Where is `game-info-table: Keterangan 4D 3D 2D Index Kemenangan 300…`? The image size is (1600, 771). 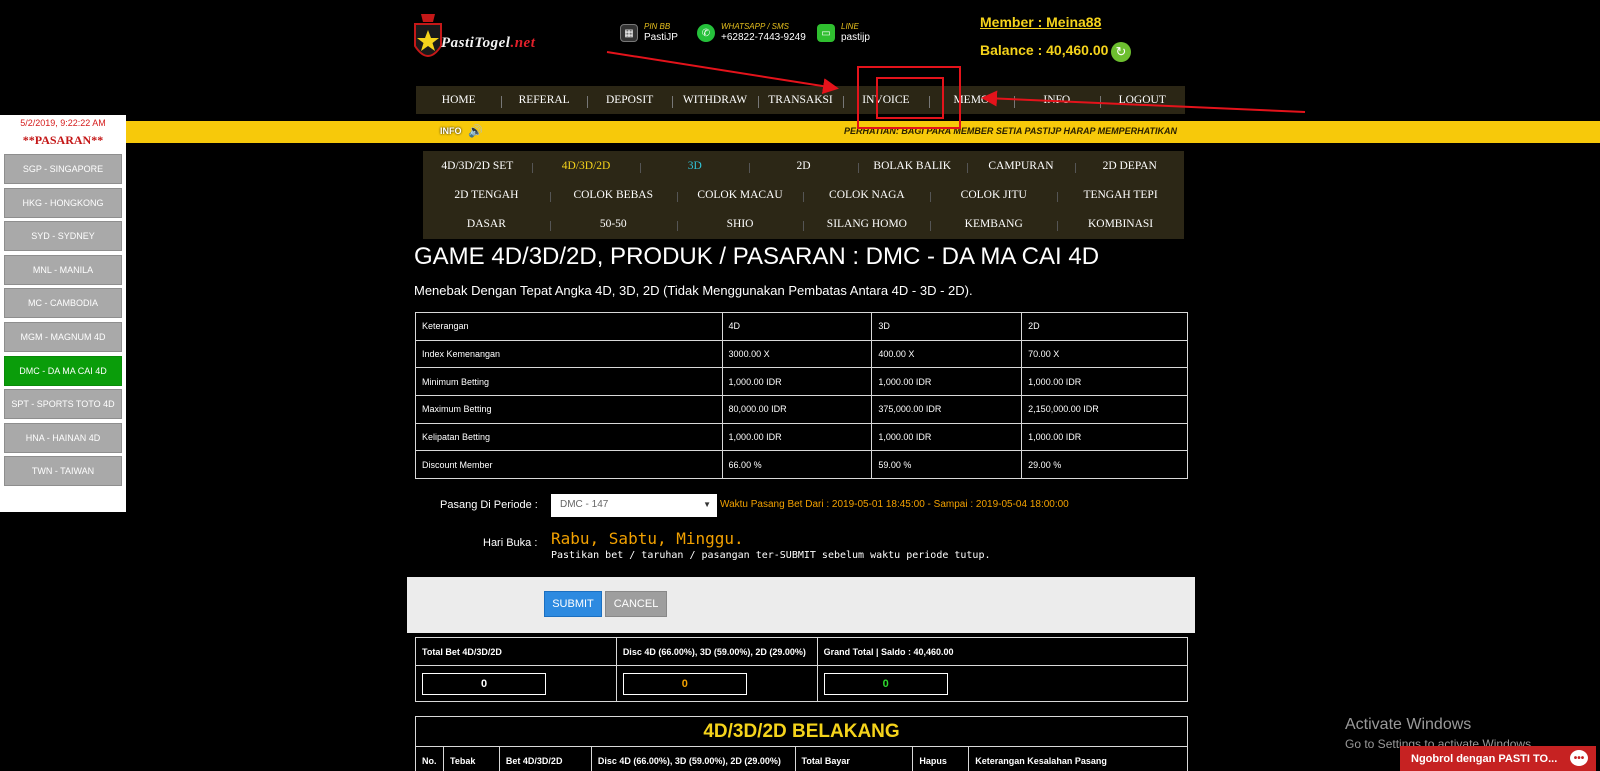 game-info-table: Keterangan 4D 3D 2D Index Kemenangan 300… is located at coordinates (801, 396).